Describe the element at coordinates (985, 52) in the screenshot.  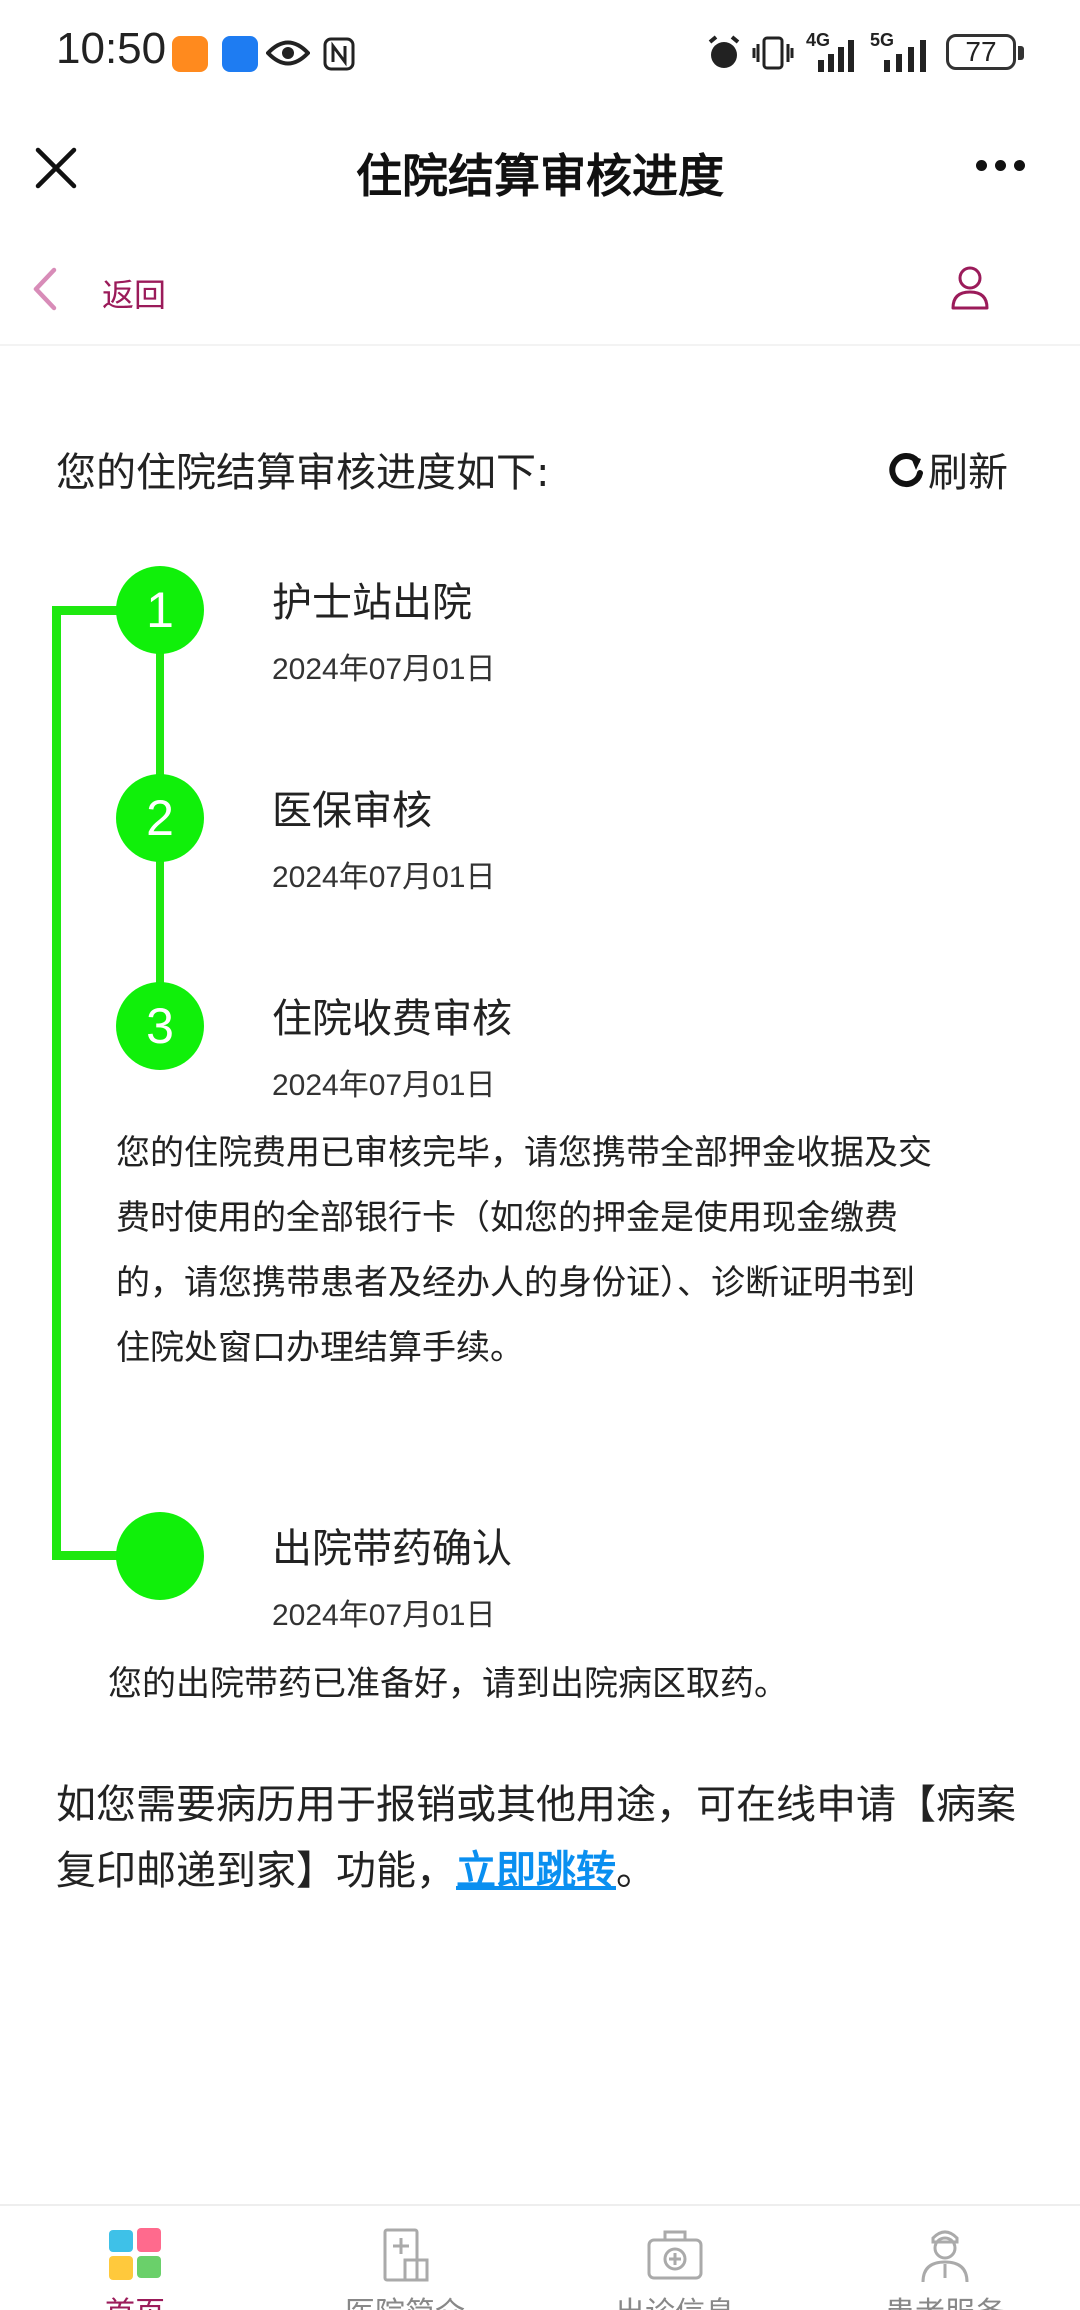
I see `battery-indicator: 77` at that location.